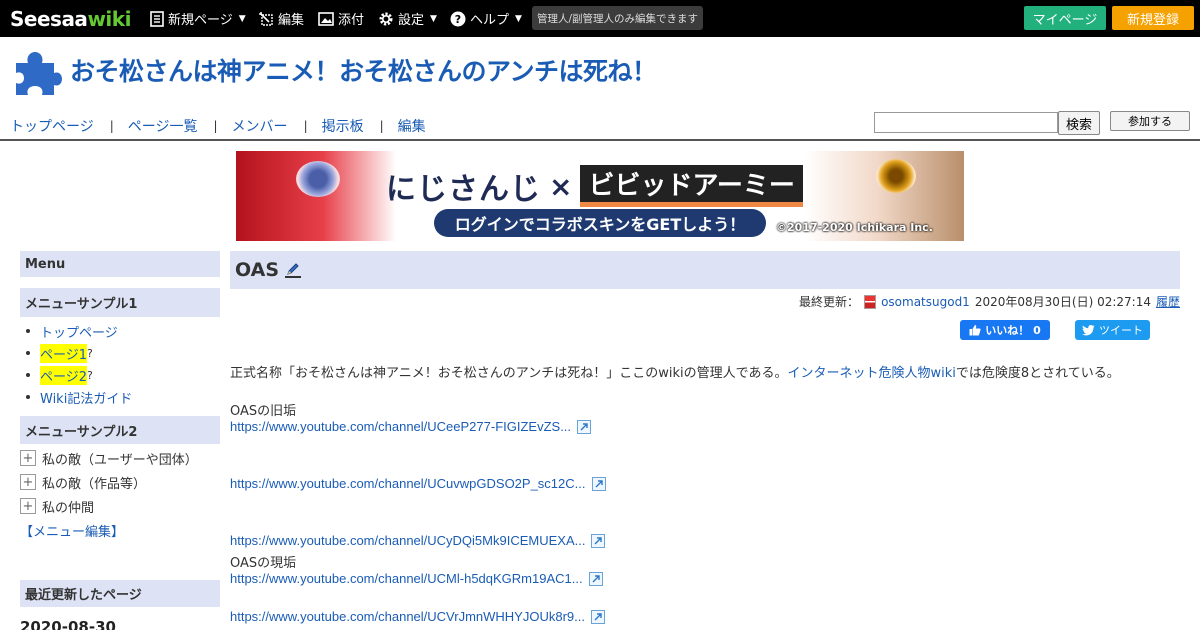 This screenshot has width=1200, height=630. Describe the element at coordinates (600, 140) in the screenshot. I see `header-divider` at that location.